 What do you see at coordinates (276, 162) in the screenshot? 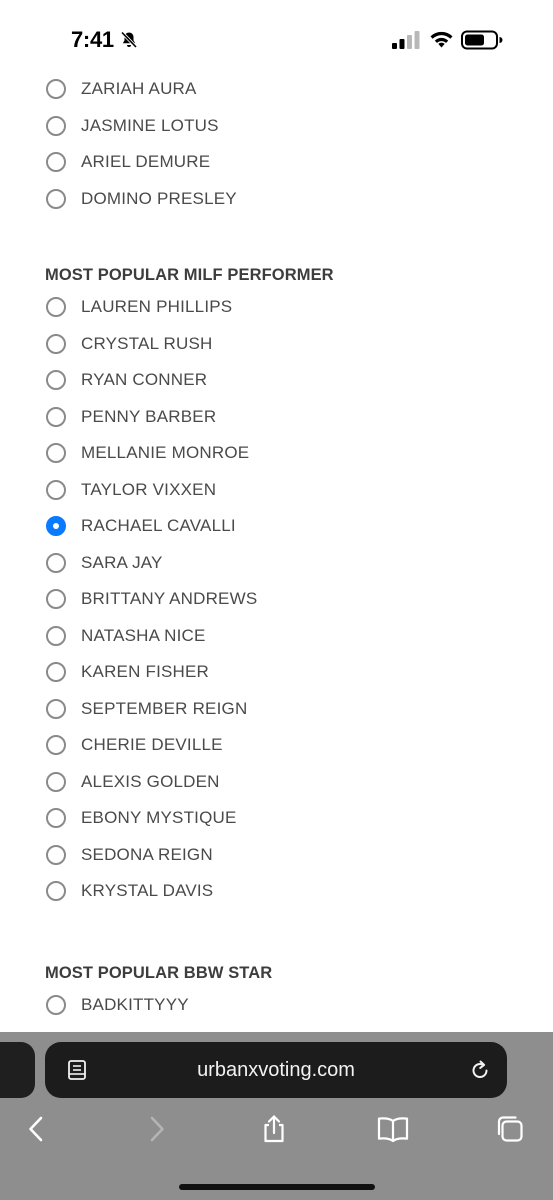
I see `radio-option: ARIEL DEMURE` at bounding box center [276, 162].